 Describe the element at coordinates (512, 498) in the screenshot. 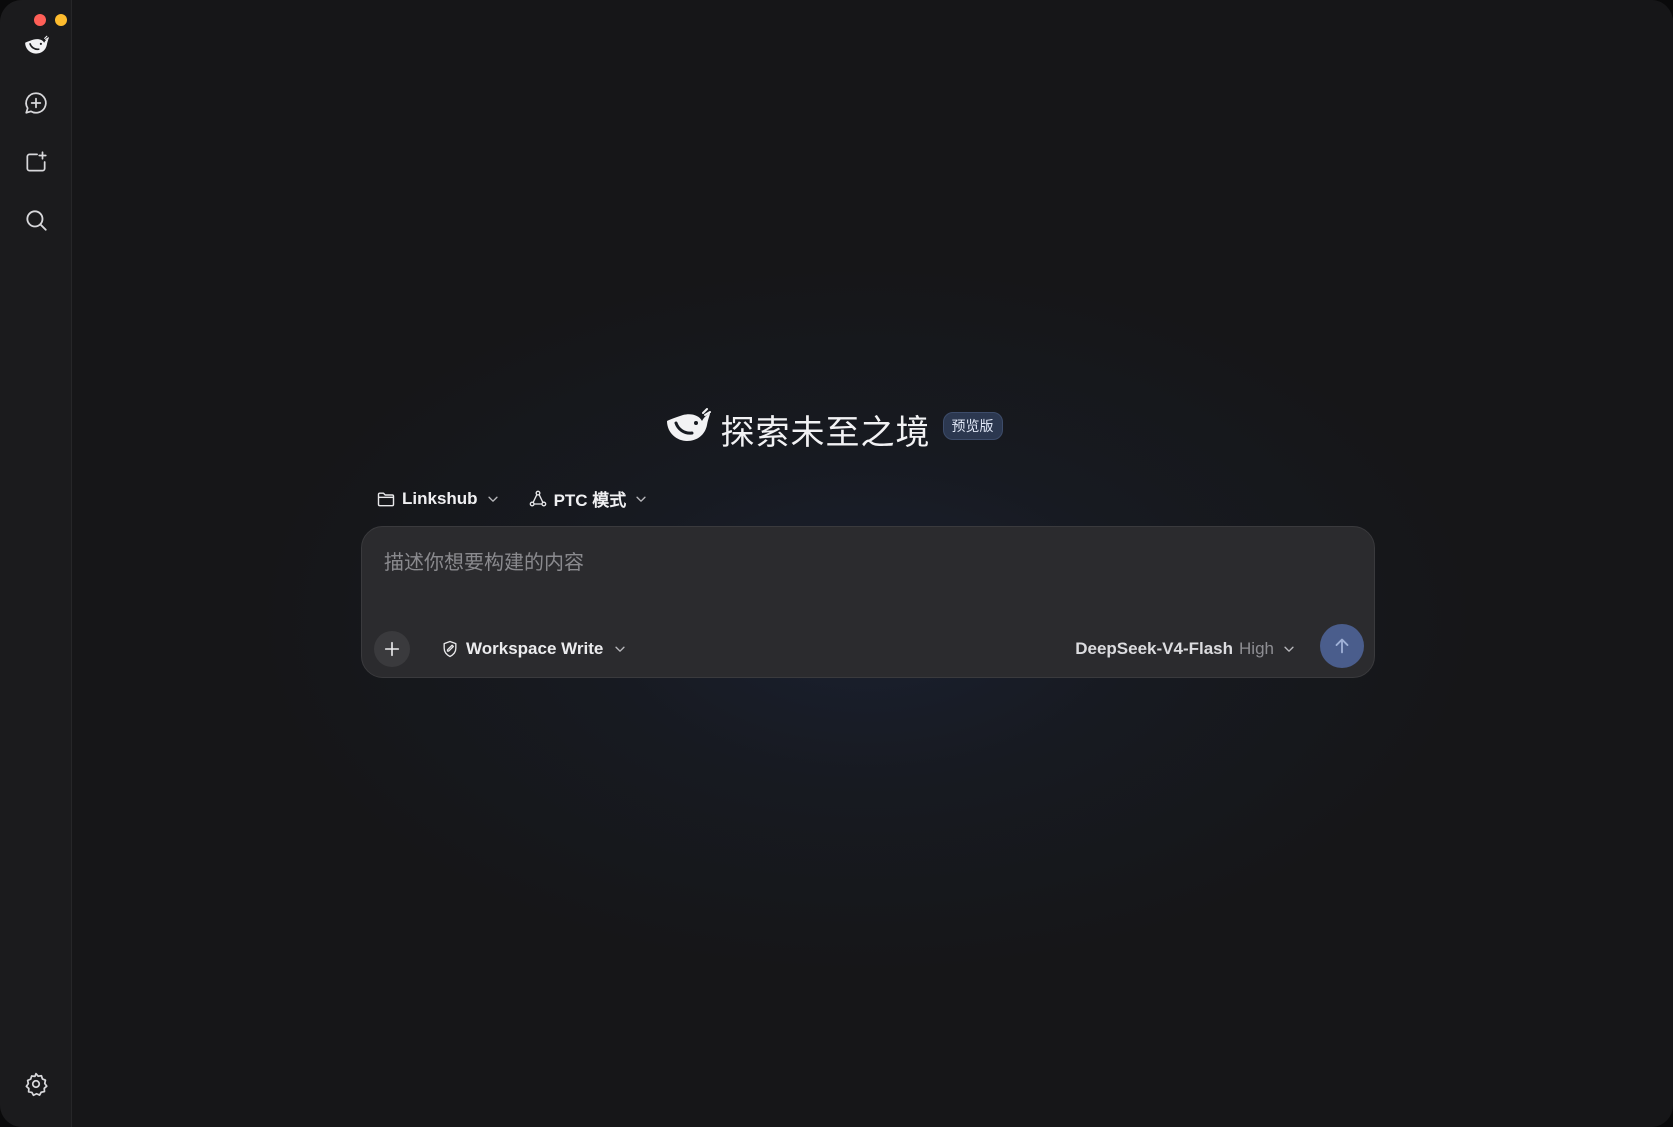

I see `context-selectors: Linkshub PTC 模式` at that location.